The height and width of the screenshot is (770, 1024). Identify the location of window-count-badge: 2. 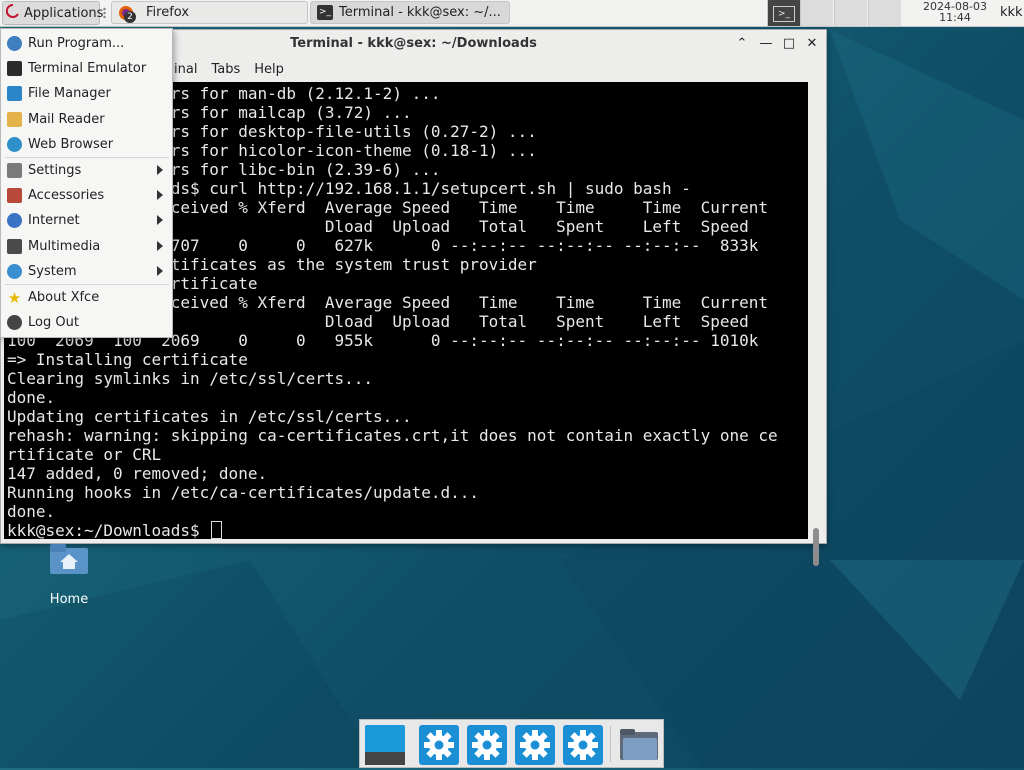
(130, 16).